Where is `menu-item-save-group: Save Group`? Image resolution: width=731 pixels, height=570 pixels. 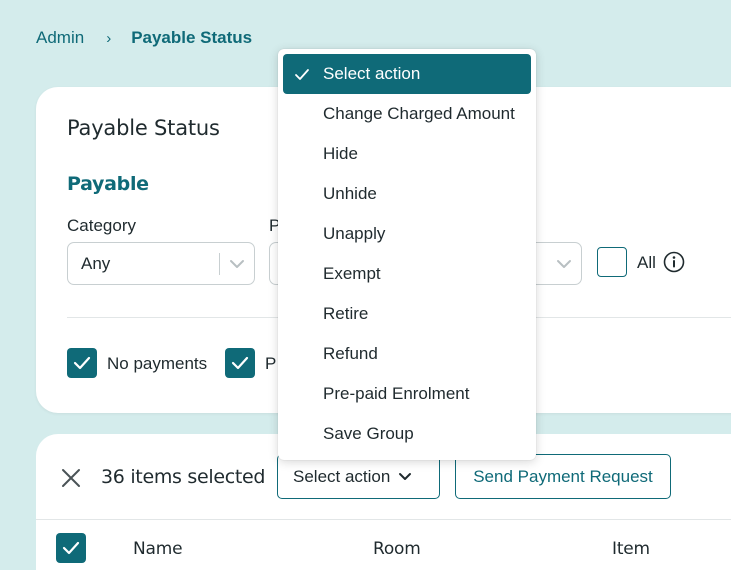
menu-item-save-group: Save Group is located at coordinates (407, 434).